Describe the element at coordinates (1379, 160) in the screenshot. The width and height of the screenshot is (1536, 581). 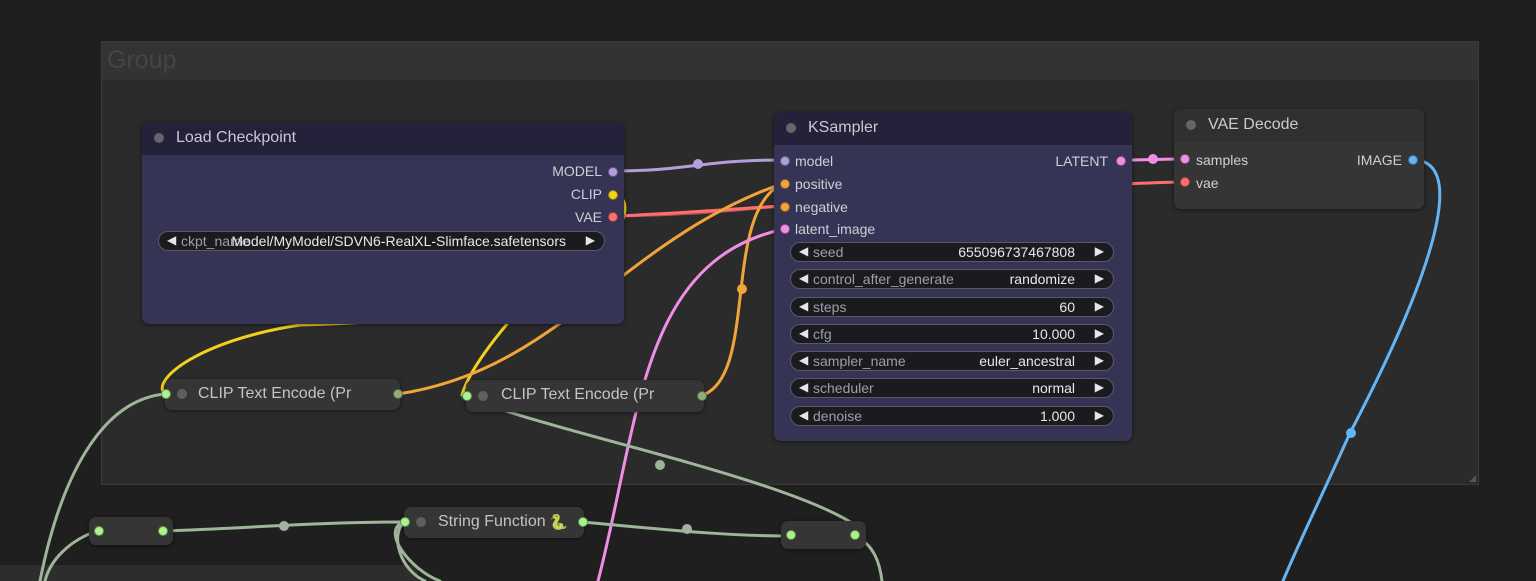
I see `output-label-image: IMAGE` at that location.